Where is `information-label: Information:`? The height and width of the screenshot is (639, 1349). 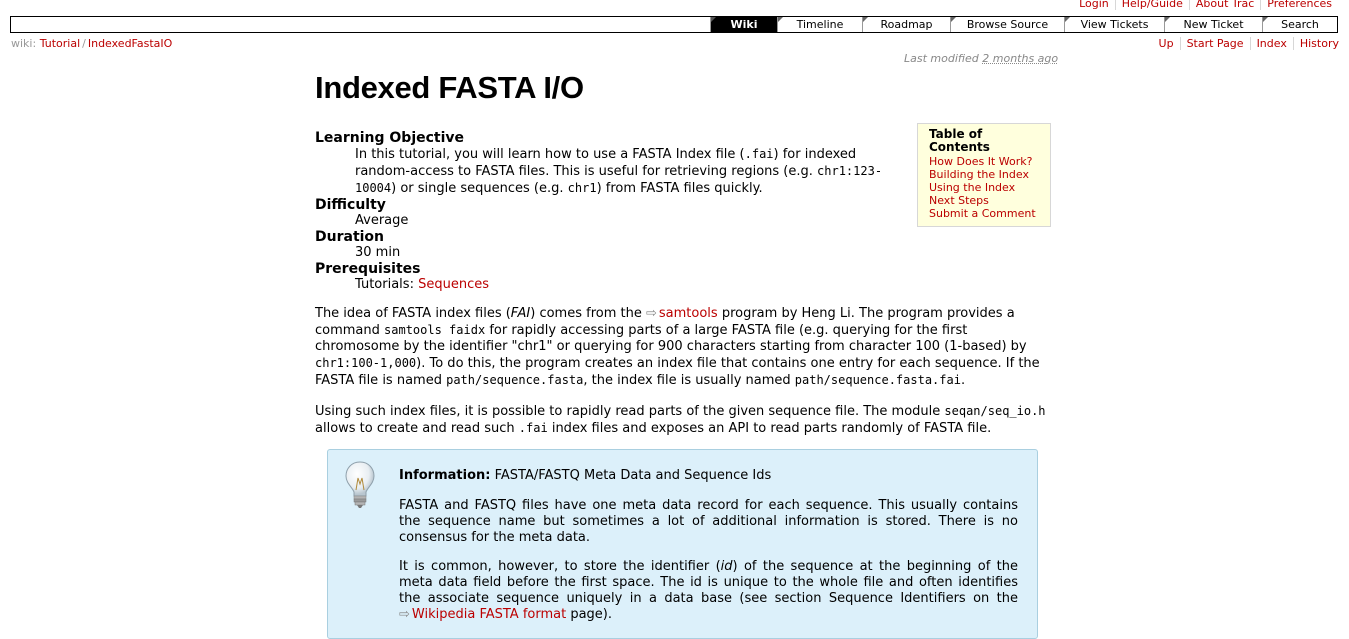
information-label: Information: is located at coordinates (445, 475).